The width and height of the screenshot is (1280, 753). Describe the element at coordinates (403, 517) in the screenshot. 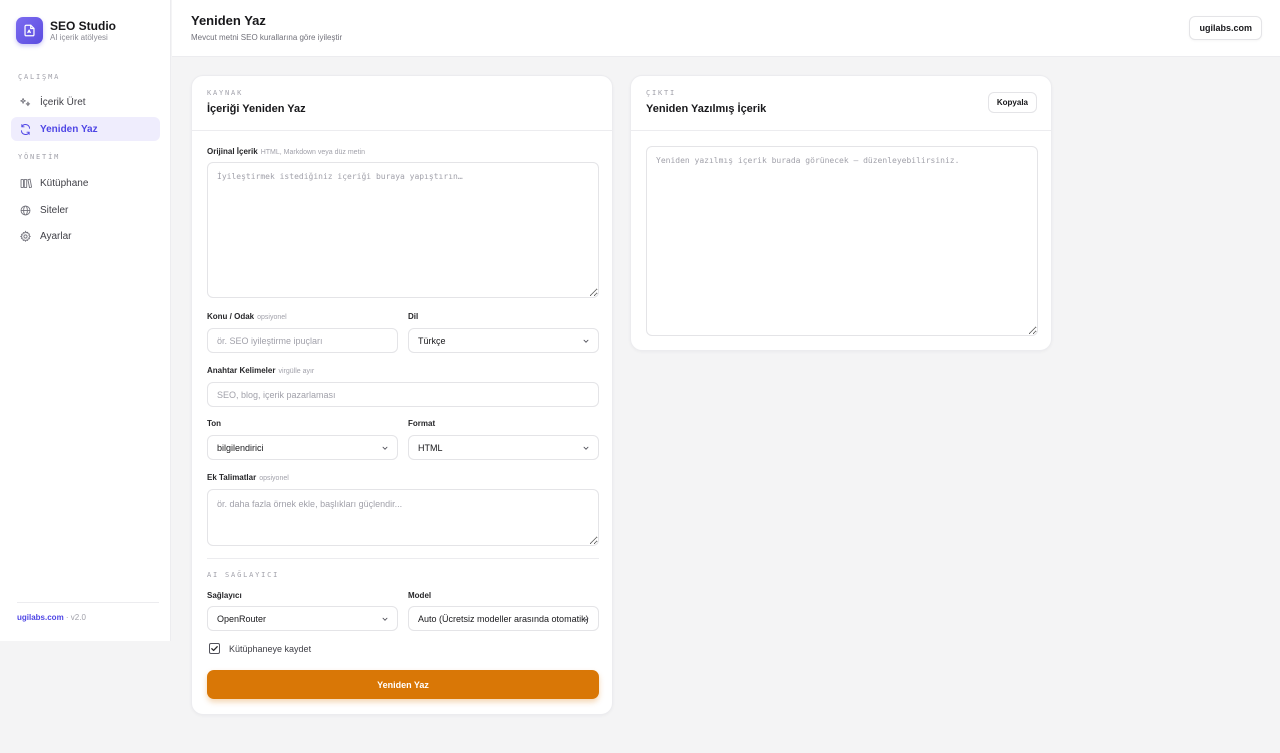

I see `instructions-textarea` at that location.